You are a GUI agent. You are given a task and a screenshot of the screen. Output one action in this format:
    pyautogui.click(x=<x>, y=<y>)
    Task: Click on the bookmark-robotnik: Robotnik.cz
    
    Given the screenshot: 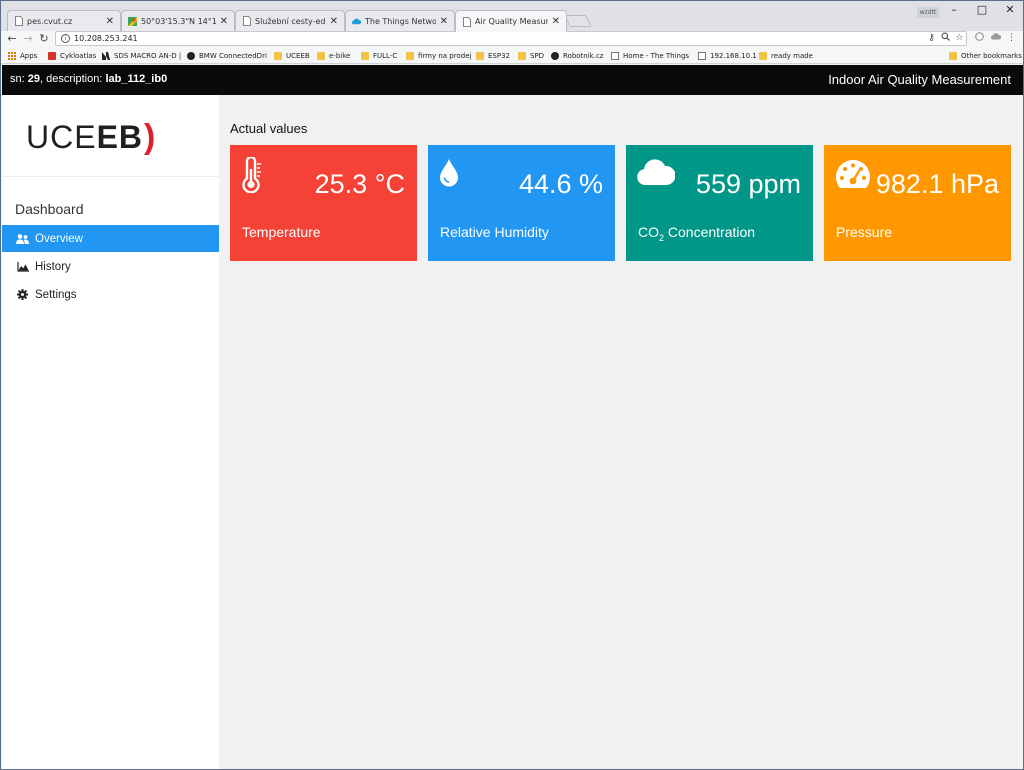 What is the action you would take?
    pyautogui.click(x=577, y=55)
    